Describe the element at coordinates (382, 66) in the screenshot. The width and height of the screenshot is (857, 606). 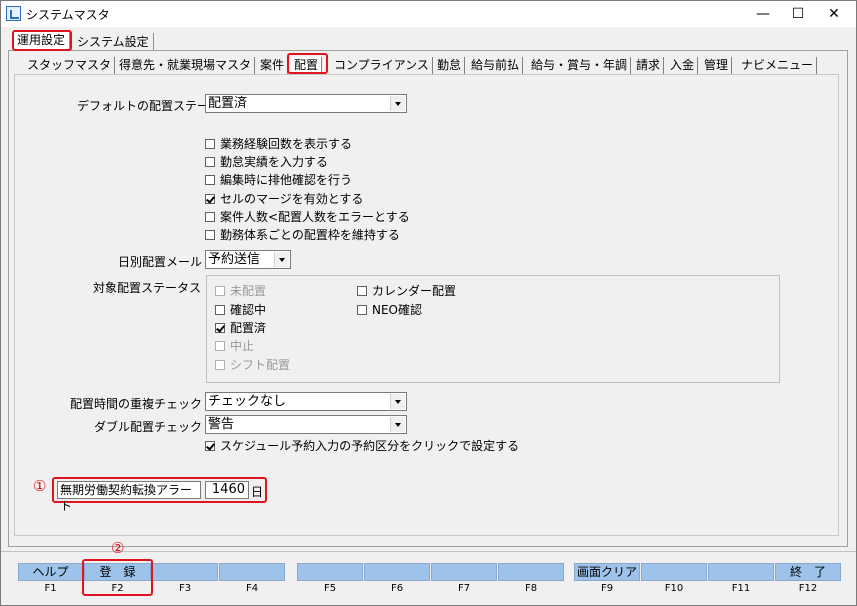
I see `tab-compliance: コンプライアンス` at that location.